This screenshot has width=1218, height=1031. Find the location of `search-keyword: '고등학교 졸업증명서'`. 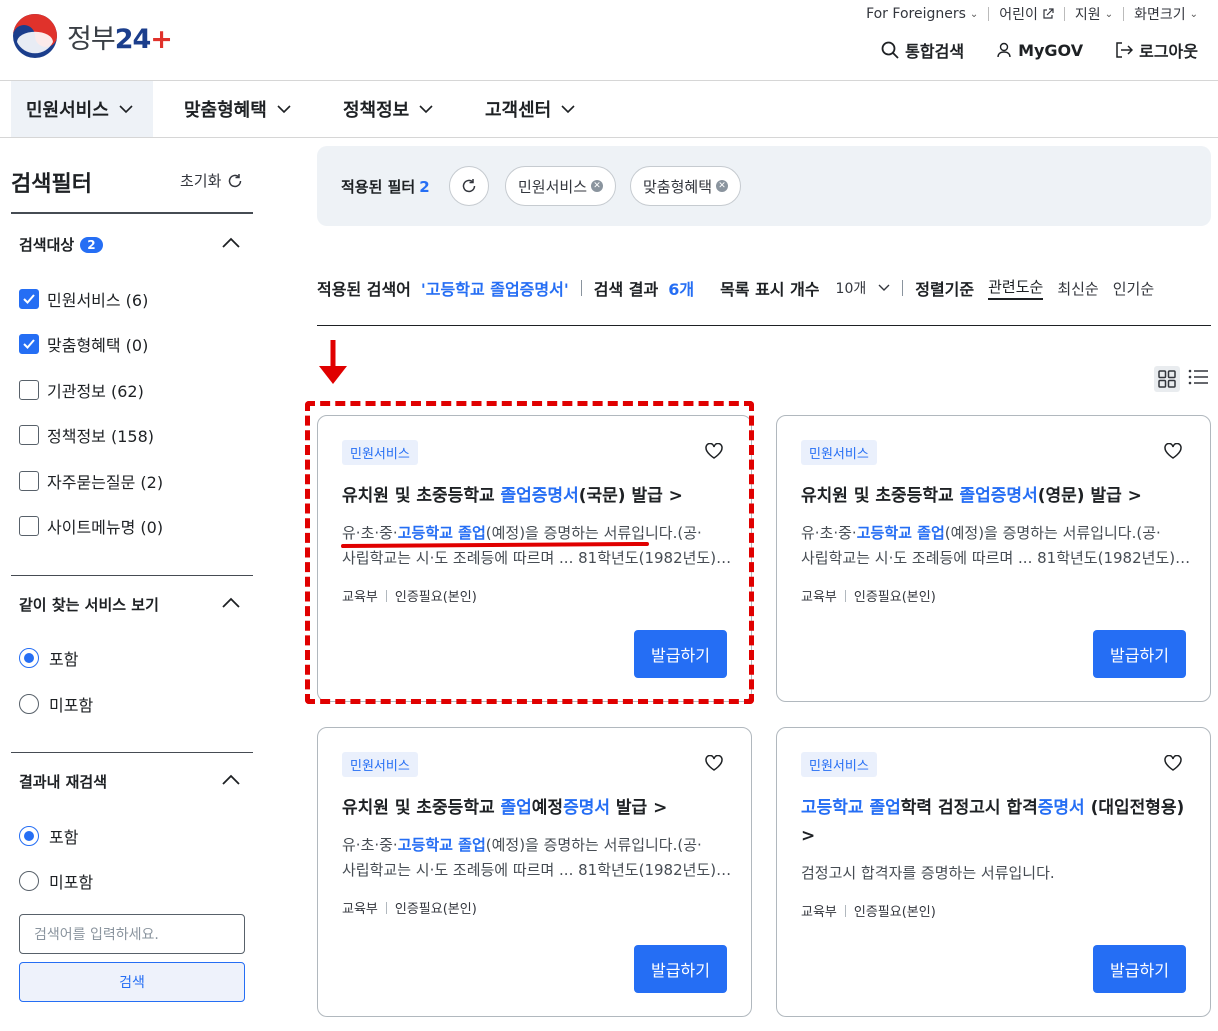

search-keyword: '고등학교 졸업증명서' is located at coordinates (494, 289).